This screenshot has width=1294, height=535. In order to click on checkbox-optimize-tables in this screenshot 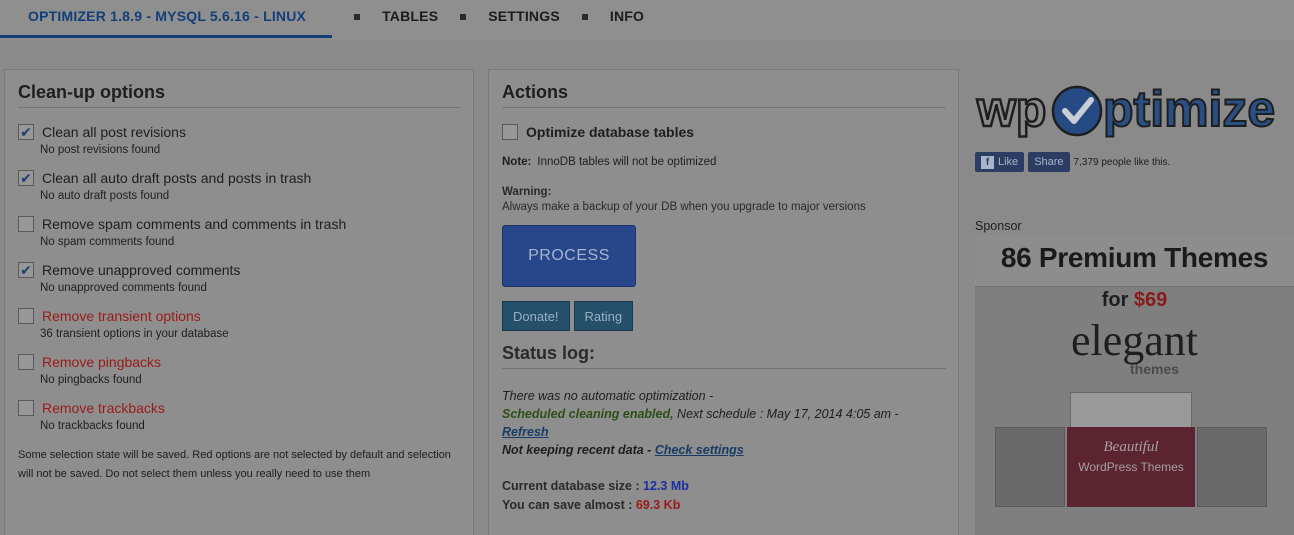, I will do `click(510, 132)`.